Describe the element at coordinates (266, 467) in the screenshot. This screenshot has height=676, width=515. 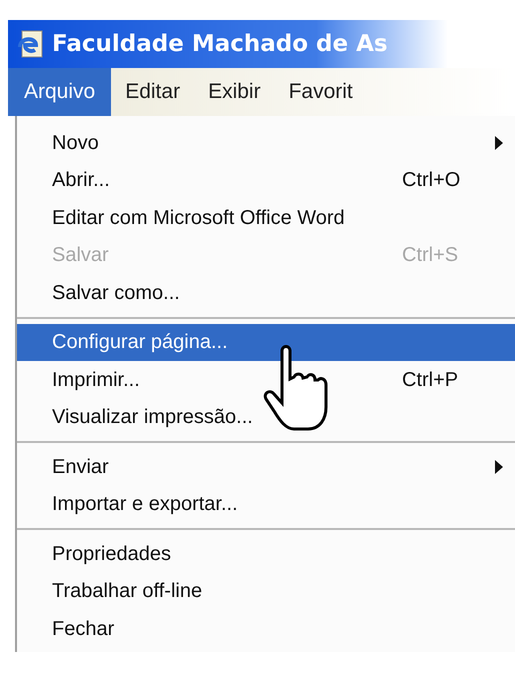
I see `menu-item: Enviar` at that location.